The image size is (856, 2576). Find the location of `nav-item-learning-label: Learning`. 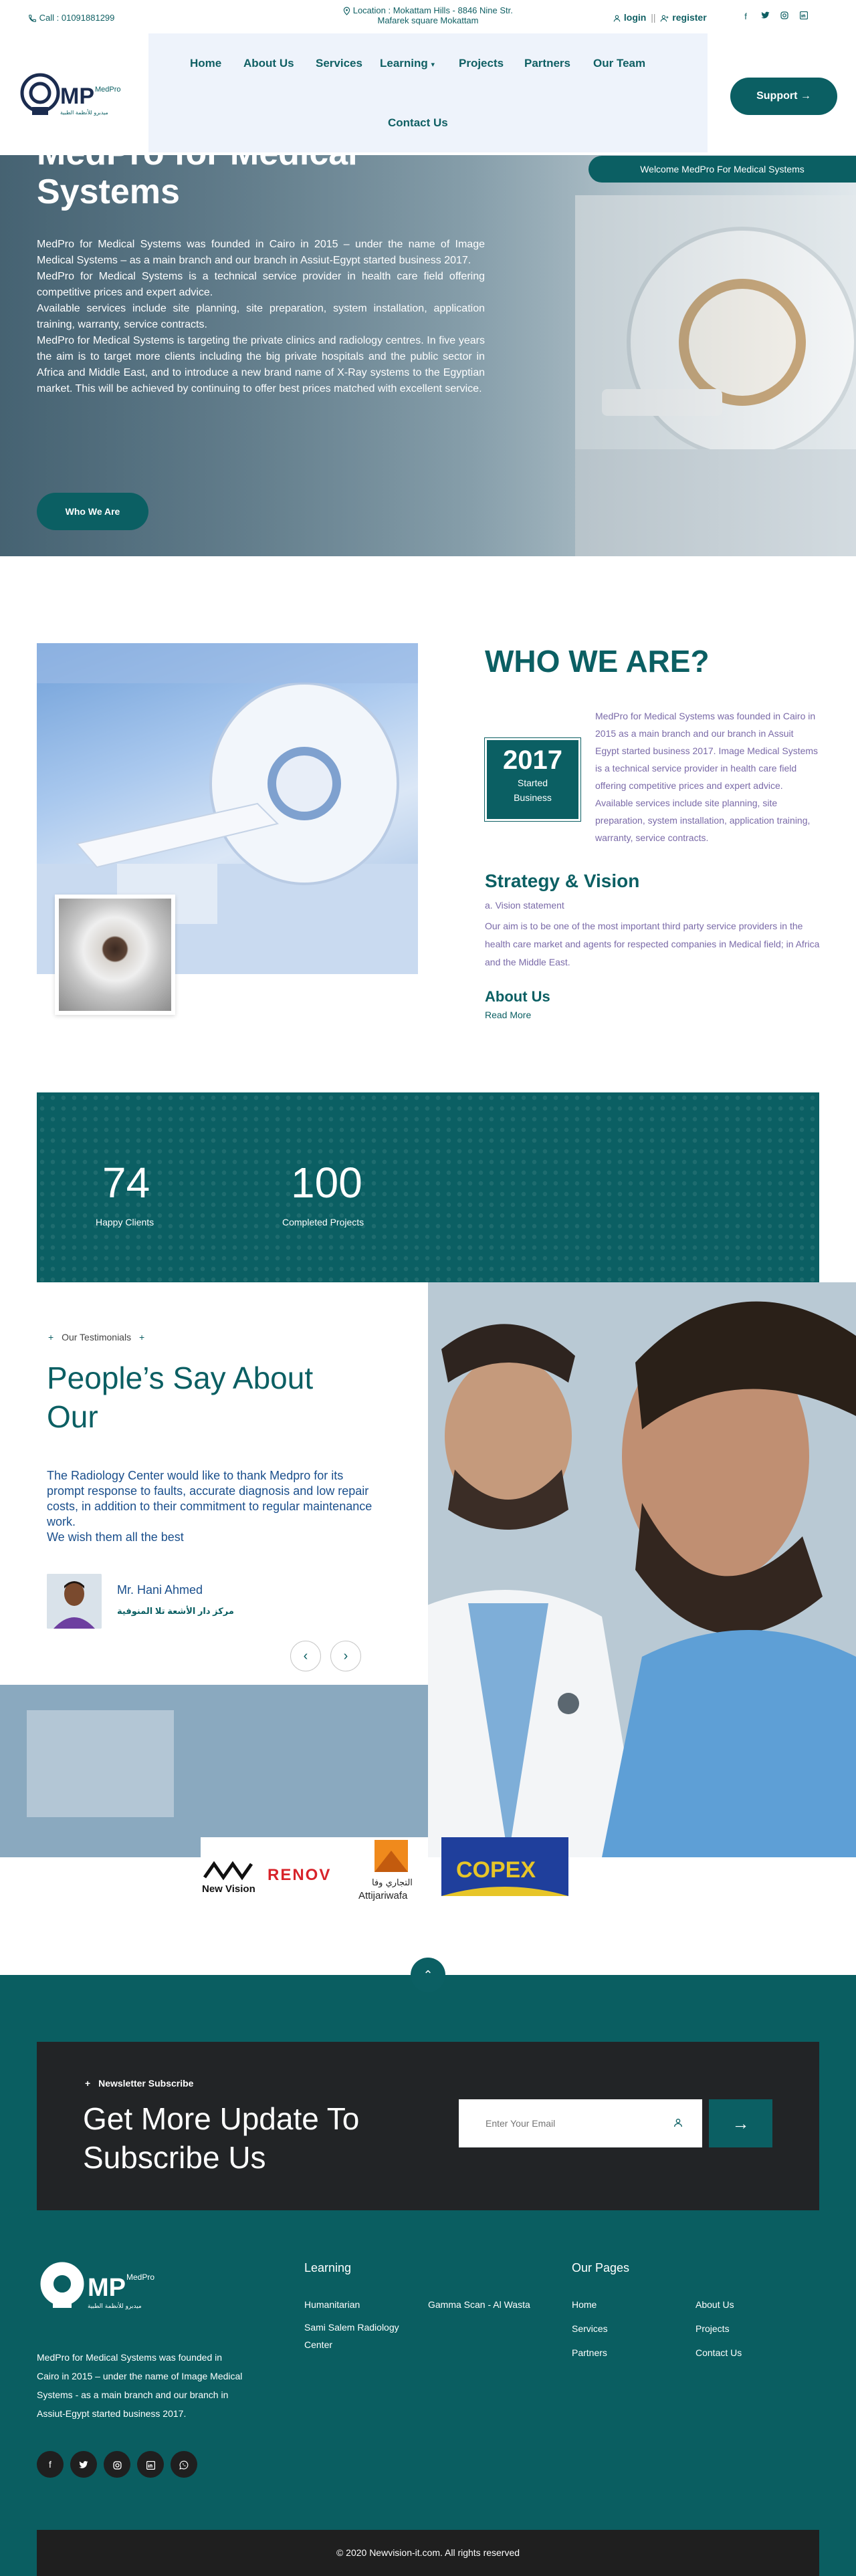

nav-item-learning-label: Learning is located at coordinates (404, 63).